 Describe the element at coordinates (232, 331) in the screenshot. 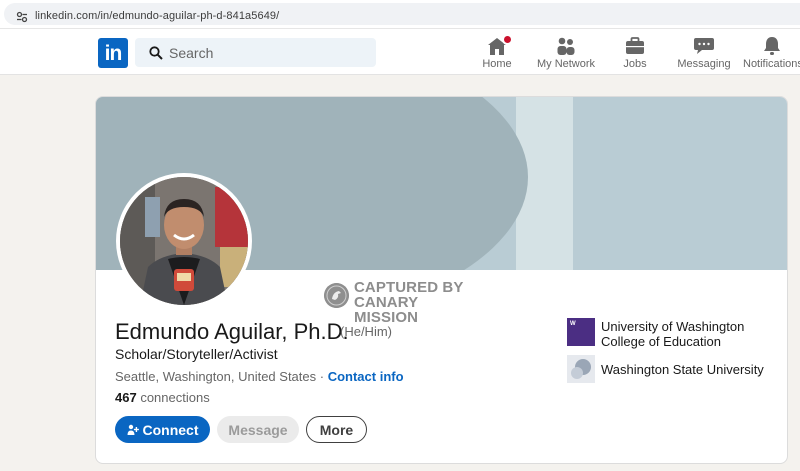

I see `profile-name: Edmundo Aguilar, Ph.D.` at that location.